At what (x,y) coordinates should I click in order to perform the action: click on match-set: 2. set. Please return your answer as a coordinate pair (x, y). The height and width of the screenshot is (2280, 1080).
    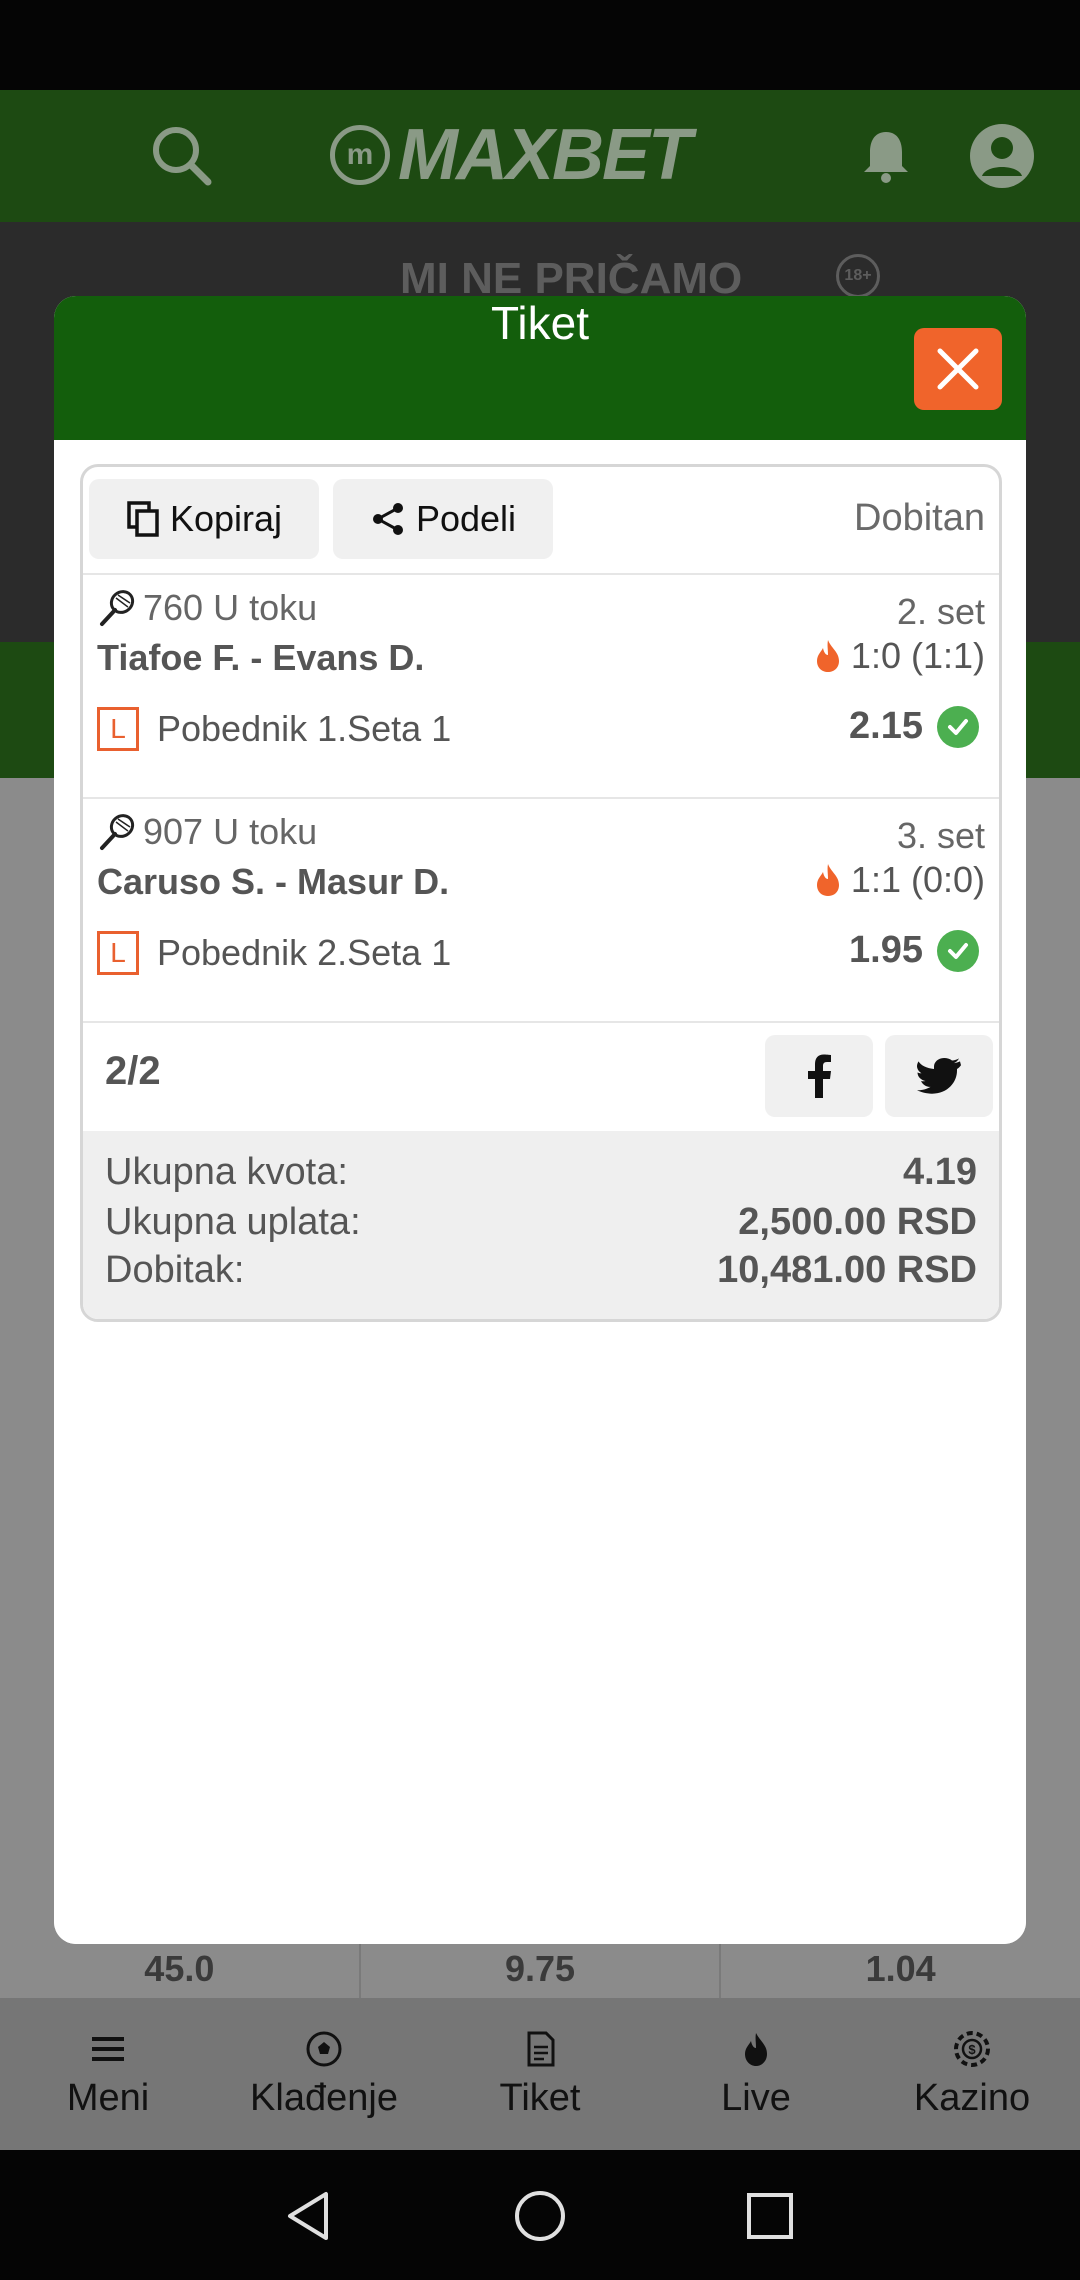
    Looking at the image, I should click on (940, 611).